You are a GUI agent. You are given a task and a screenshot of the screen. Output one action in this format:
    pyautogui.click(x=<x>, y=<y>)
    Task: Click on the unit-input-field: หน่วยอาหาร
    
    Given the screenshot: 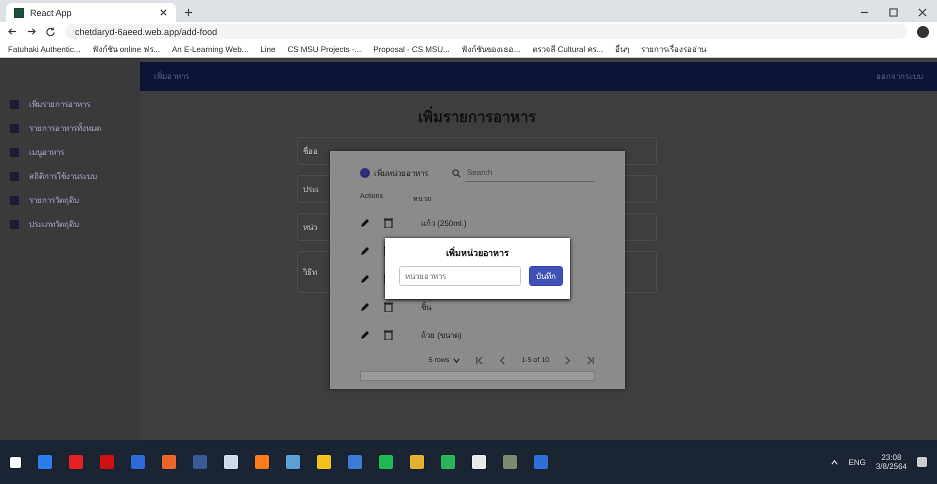 What is the action you would take?
    pyautogui.click(x=460, y=276)
    